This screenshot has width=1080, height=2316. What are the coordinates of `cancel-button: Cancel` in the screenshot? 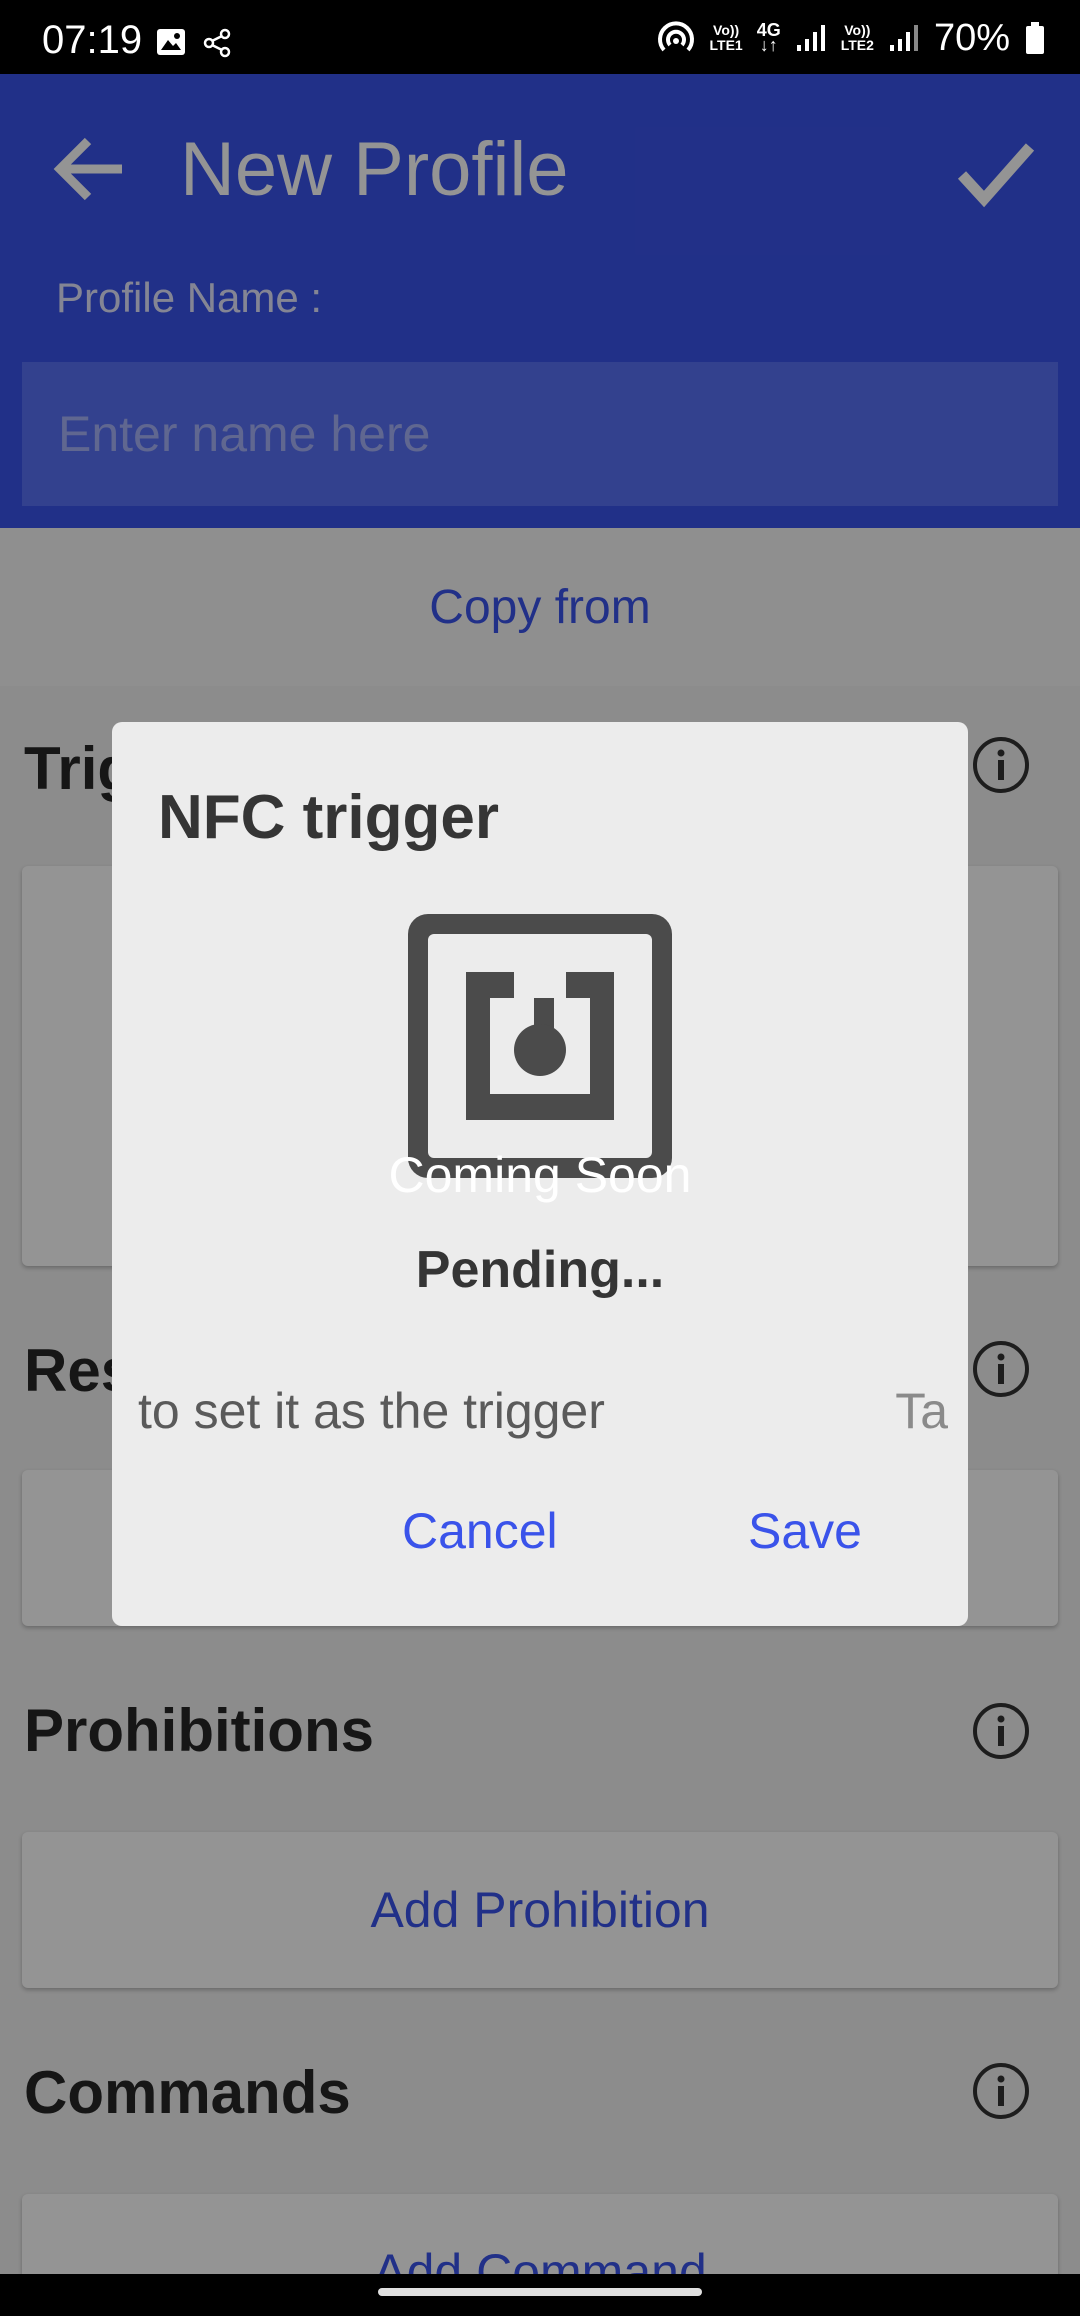 It's located at (480, 1531).